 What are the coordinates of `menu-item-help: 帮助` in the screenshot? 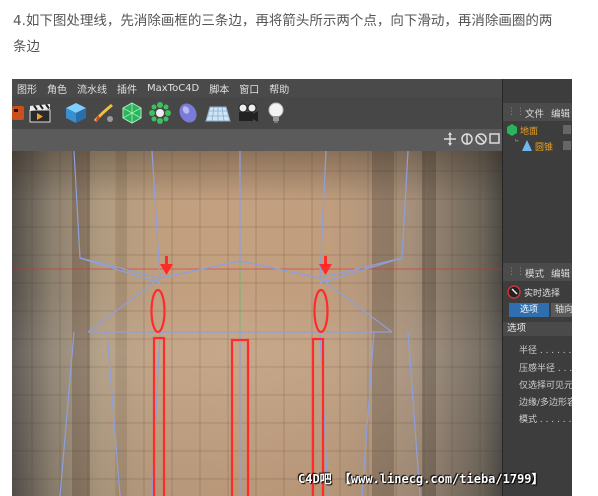 It's located at (279, 88).